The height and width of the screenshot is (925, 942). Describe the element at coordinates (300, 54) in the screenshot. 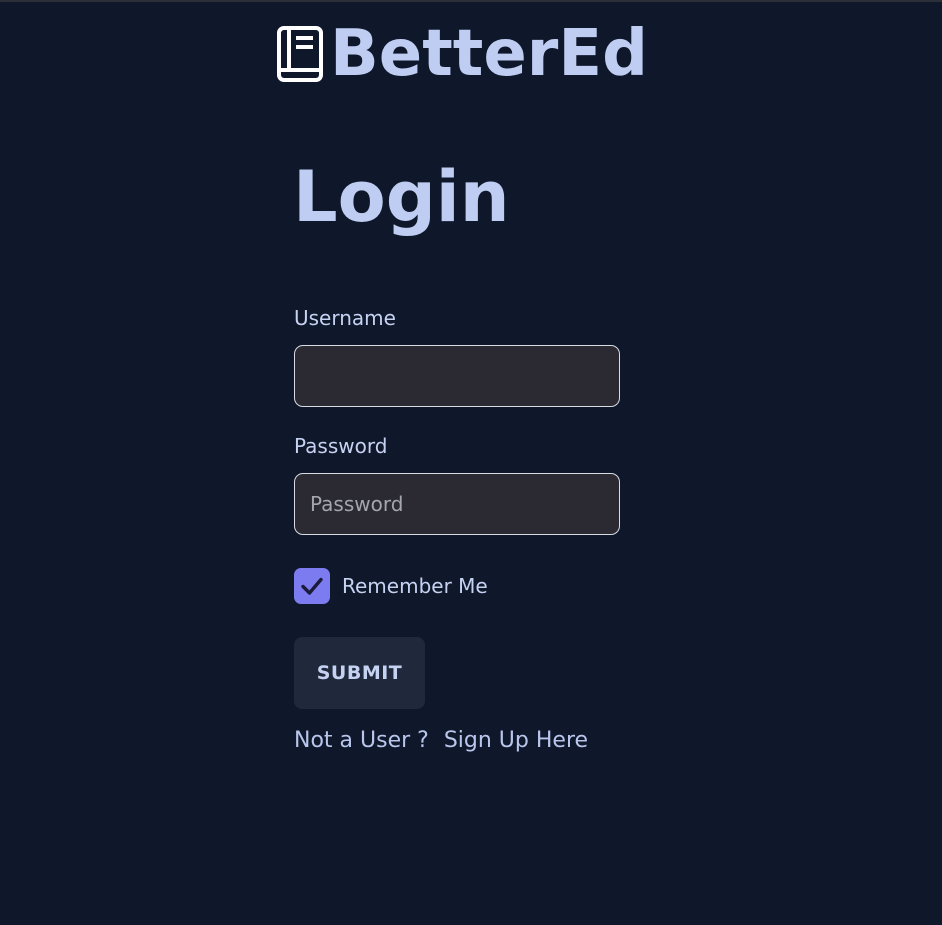

I see `book-icon` at that location.